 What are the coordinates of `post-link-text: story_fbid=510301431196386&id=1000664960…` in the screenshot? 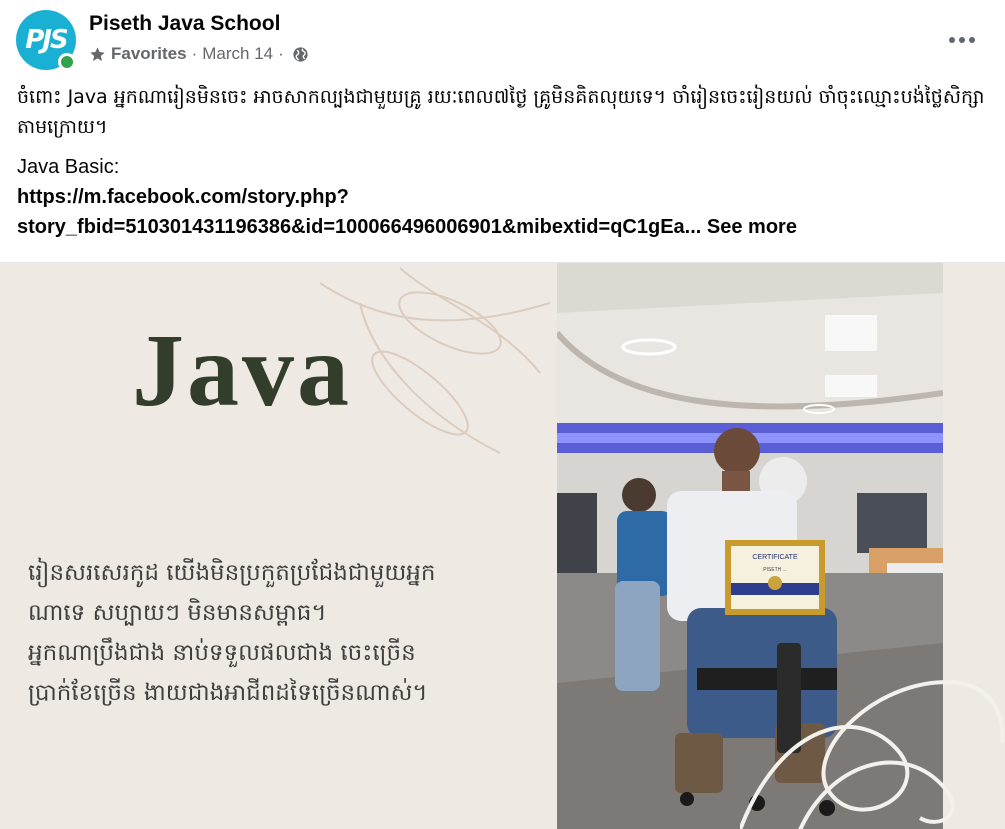 It's located at (359, 227).